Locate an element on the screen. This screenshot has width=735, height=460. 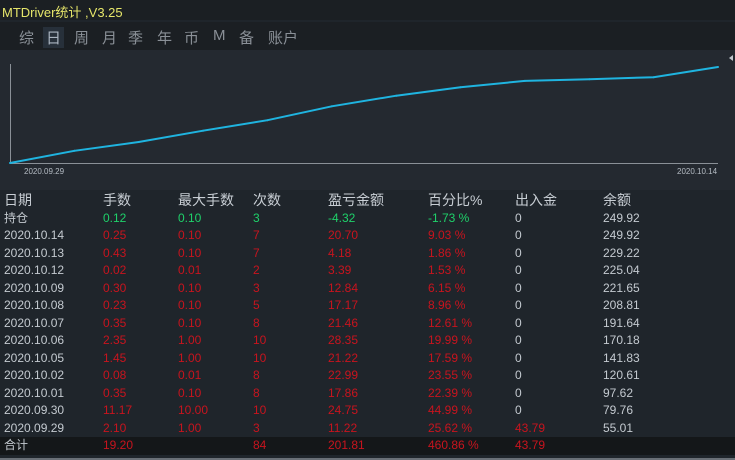
tab-0: 综 is located at coordinates (26, 37).